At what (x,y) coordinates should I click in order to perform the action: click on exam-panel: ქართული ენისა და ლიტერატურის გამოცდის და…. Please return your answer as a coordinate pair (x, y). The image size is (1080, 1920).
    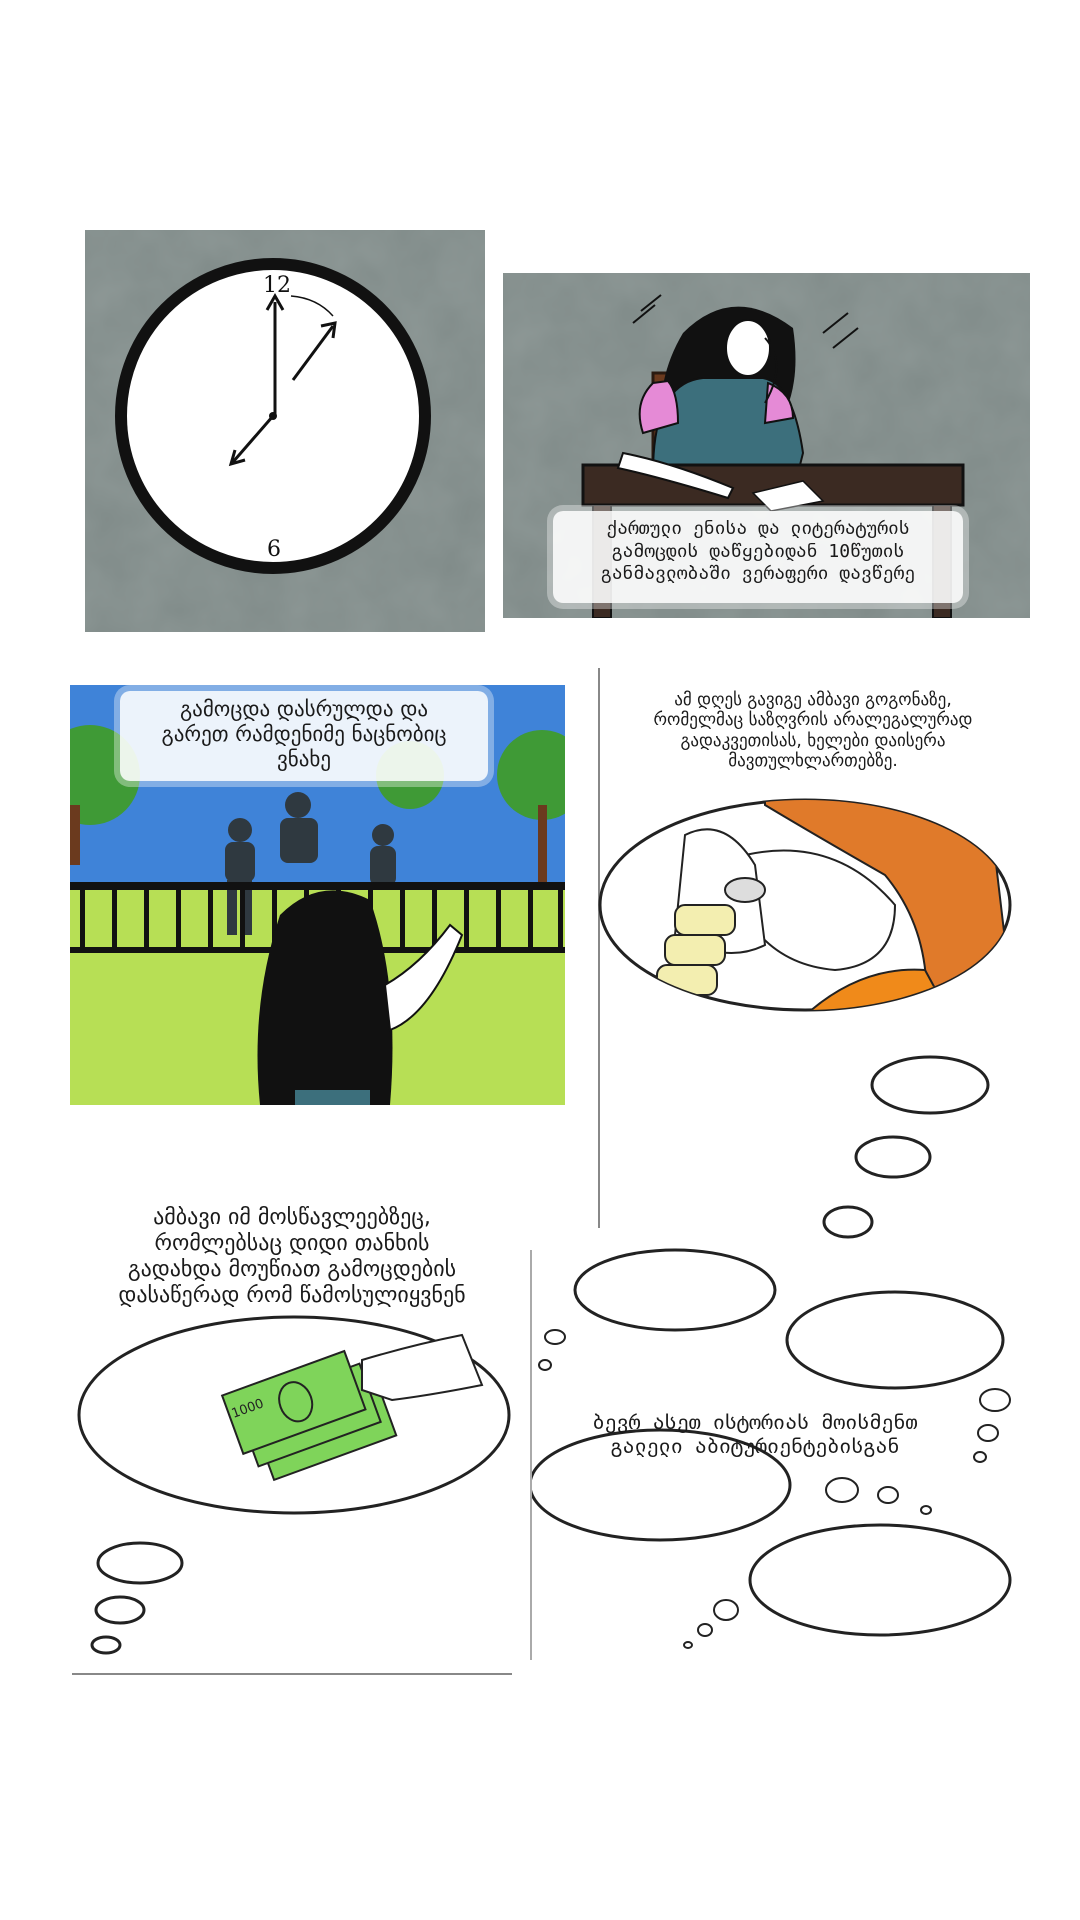
    Looking at the image, I should click on (766, 445).